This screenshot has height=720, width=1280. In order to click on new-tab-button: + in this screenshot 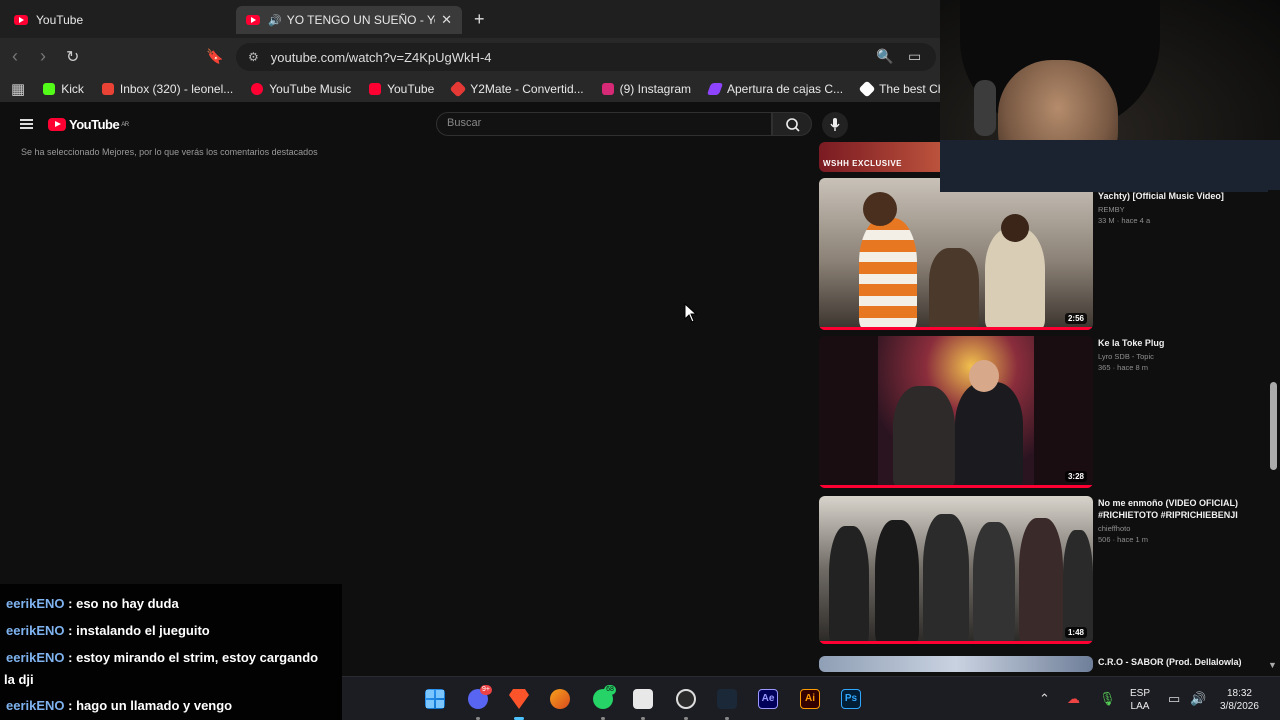, I will do `click(479, 19)`.